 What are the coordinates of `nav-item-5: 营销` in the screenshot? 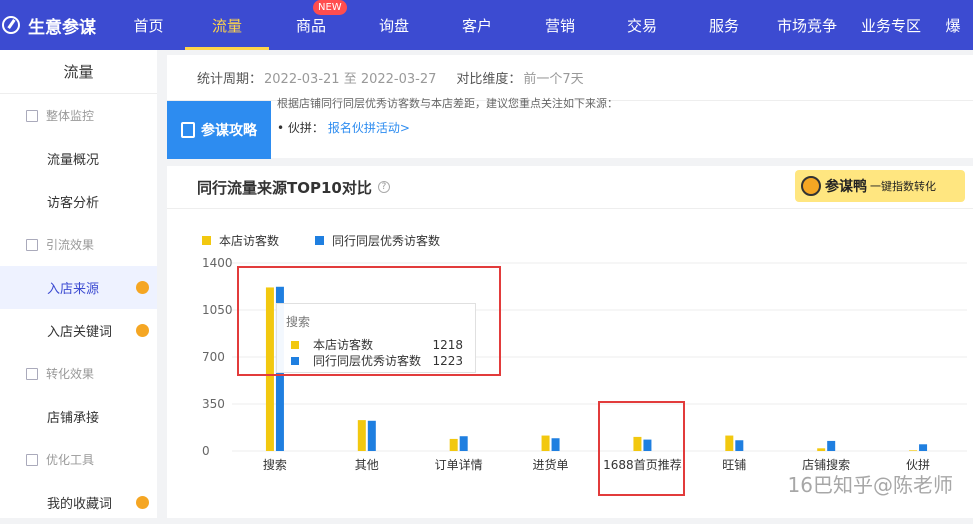 It's located at (560, 25).